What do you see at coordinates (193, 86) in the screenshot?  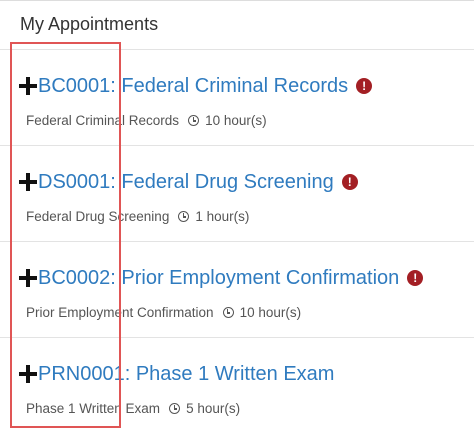 I see `appointment-link: BC0001: Federal Criminal Records` at bounding box center [193, 86].